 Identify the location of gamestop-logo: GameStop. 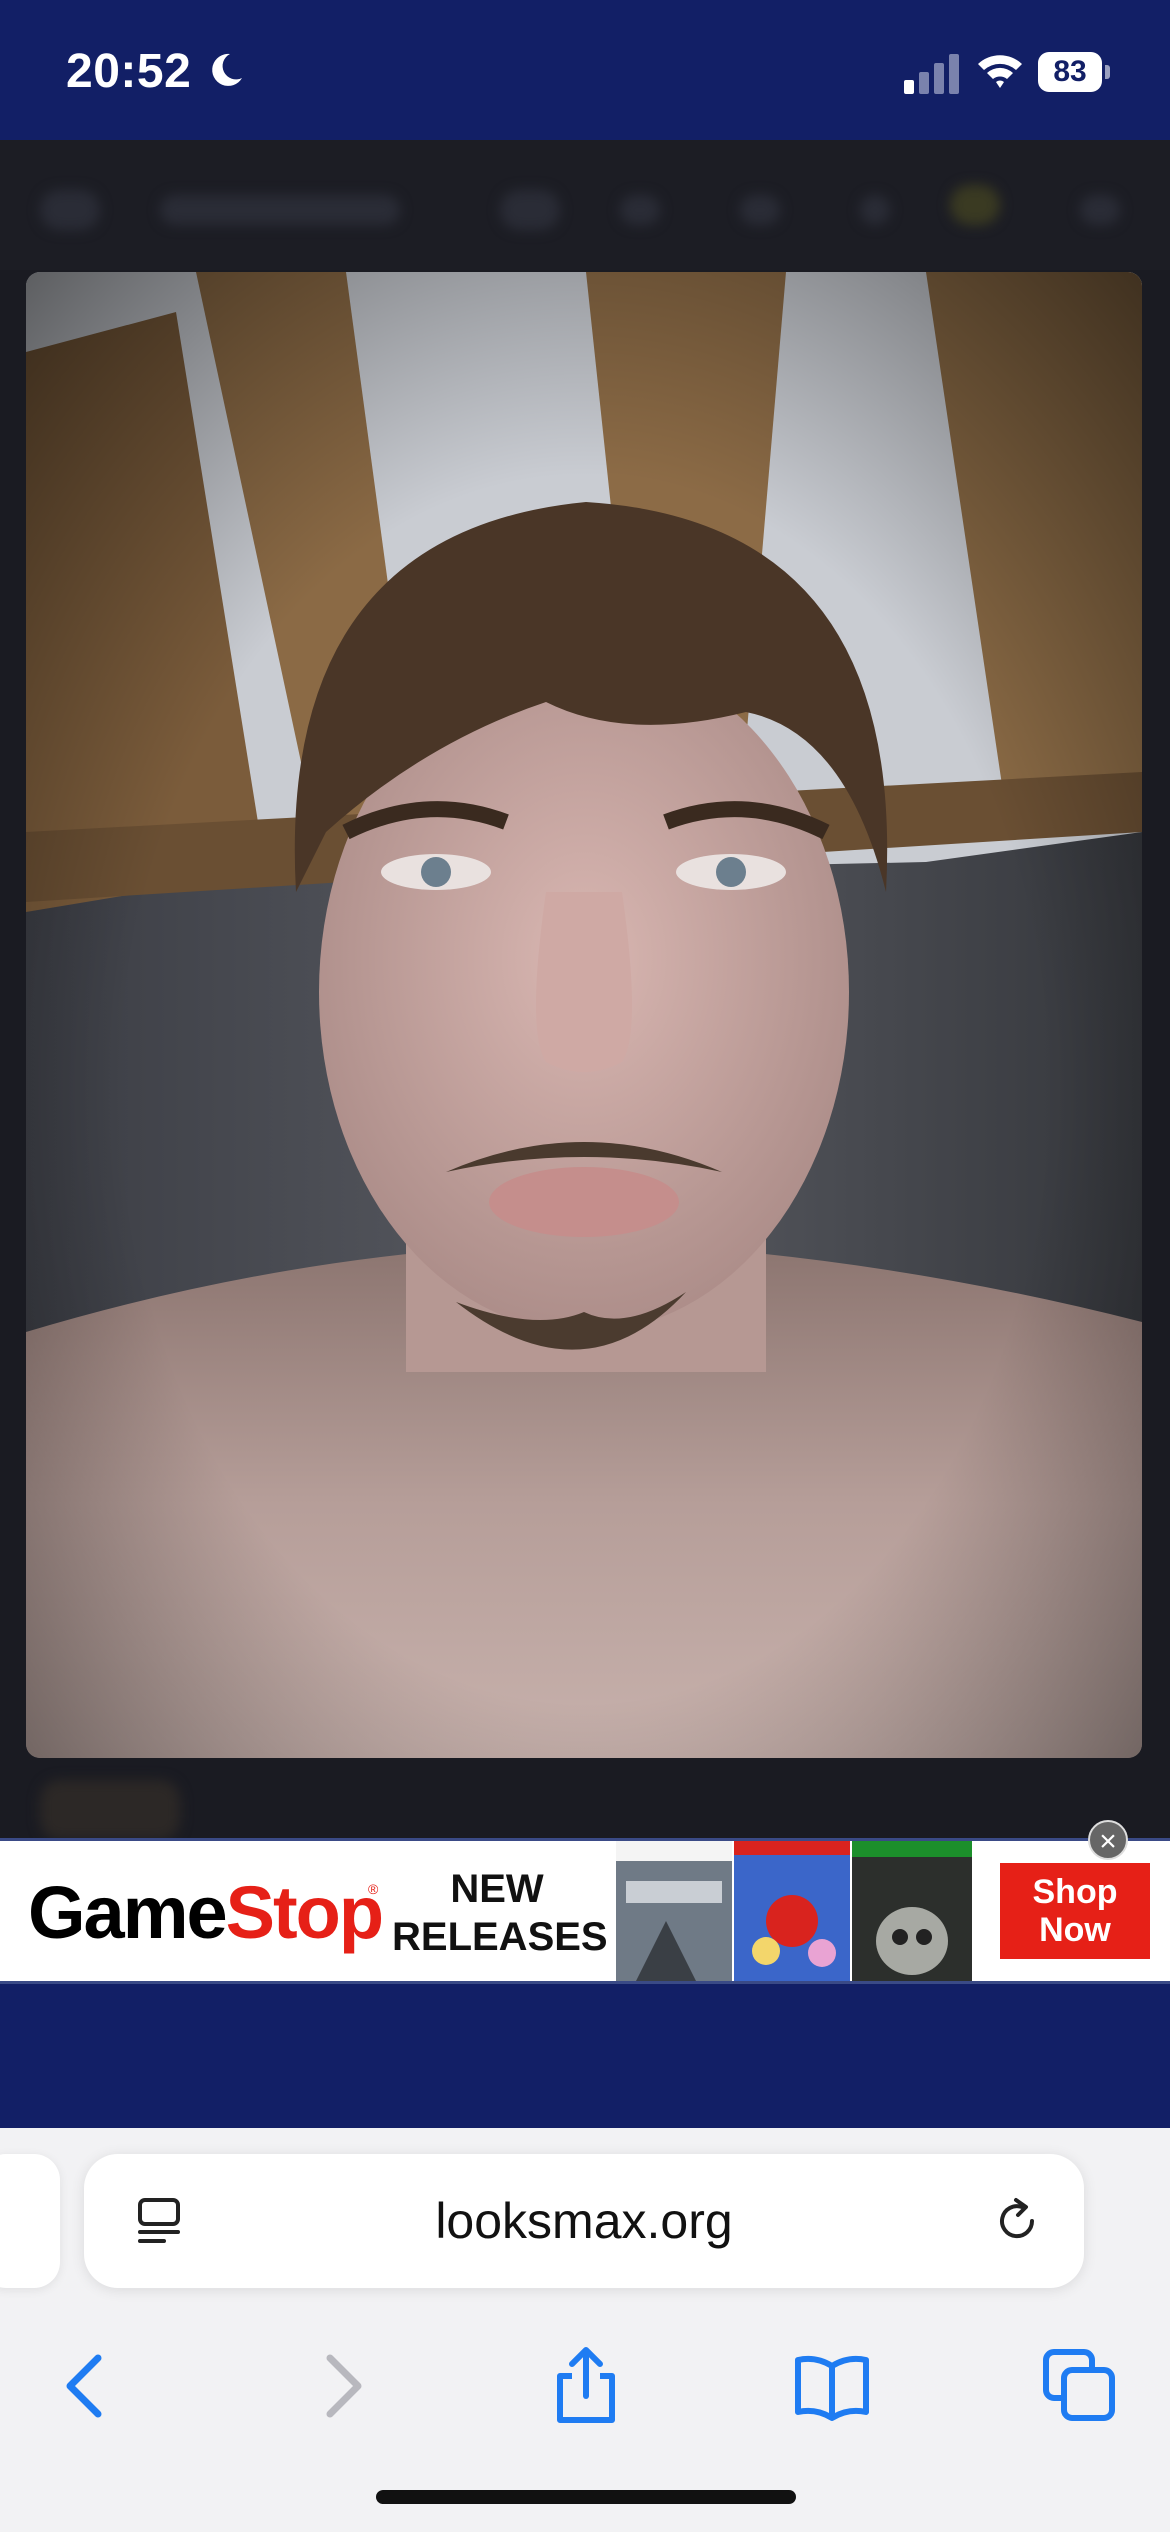
(206, 1912).